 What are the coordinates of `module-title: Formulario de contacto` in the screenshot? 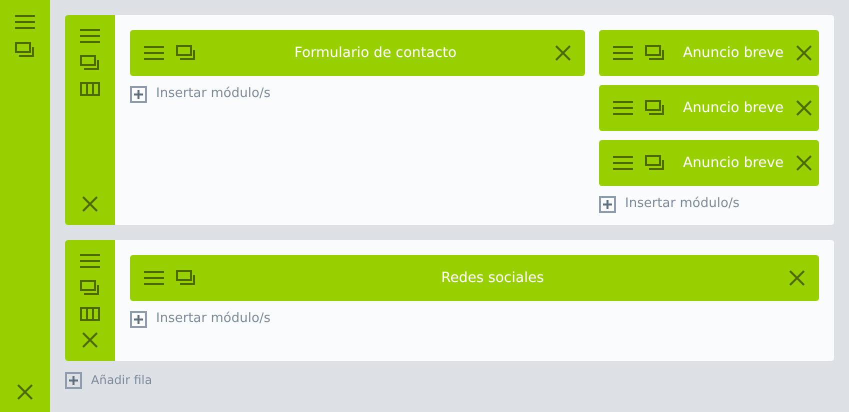 It's located at (375, 53).